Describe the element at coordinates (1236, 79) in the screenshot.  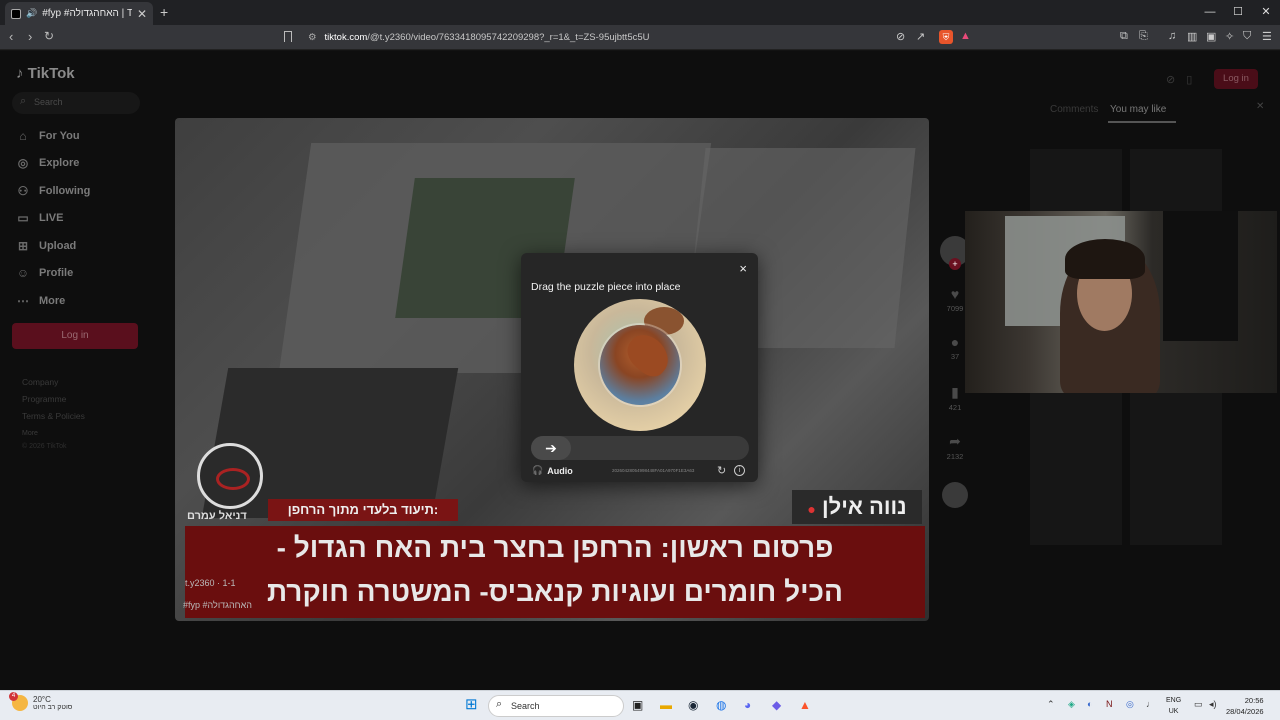
I see `top-login-button: Log in` at that location.